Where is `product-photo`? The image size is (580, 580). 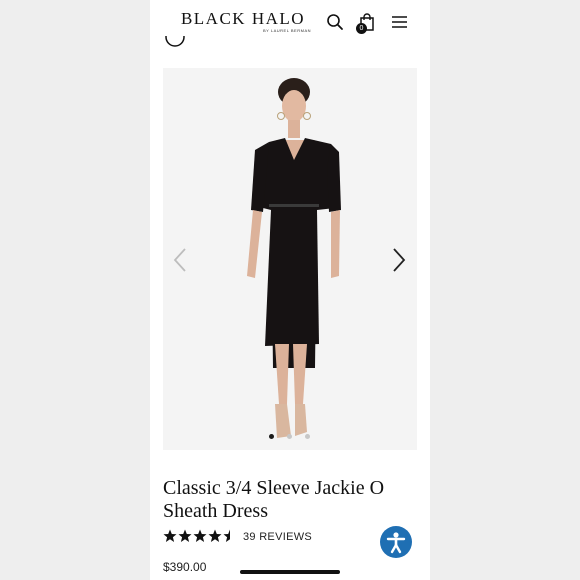 product-photo is located at coordinates (294, 258).